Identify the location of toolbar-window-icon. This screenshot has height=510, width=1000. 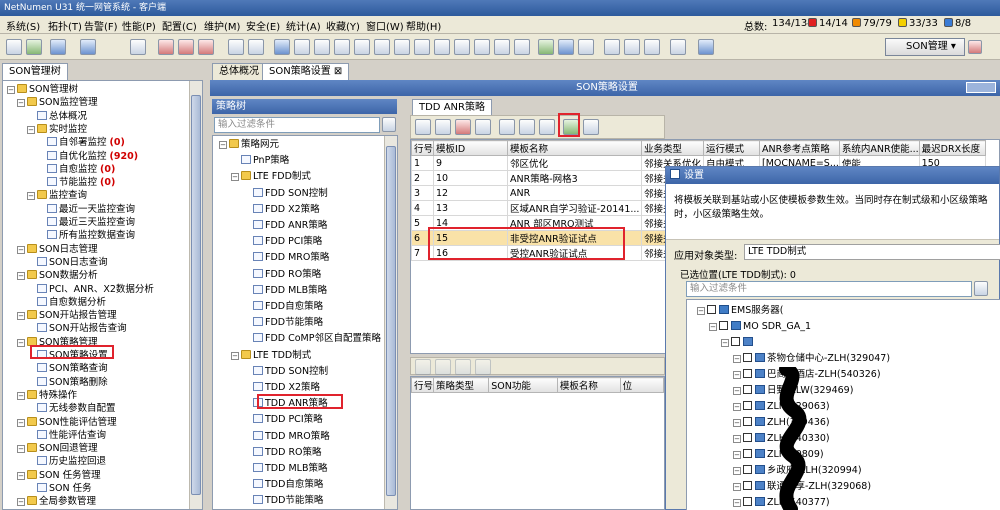
(236, 47).